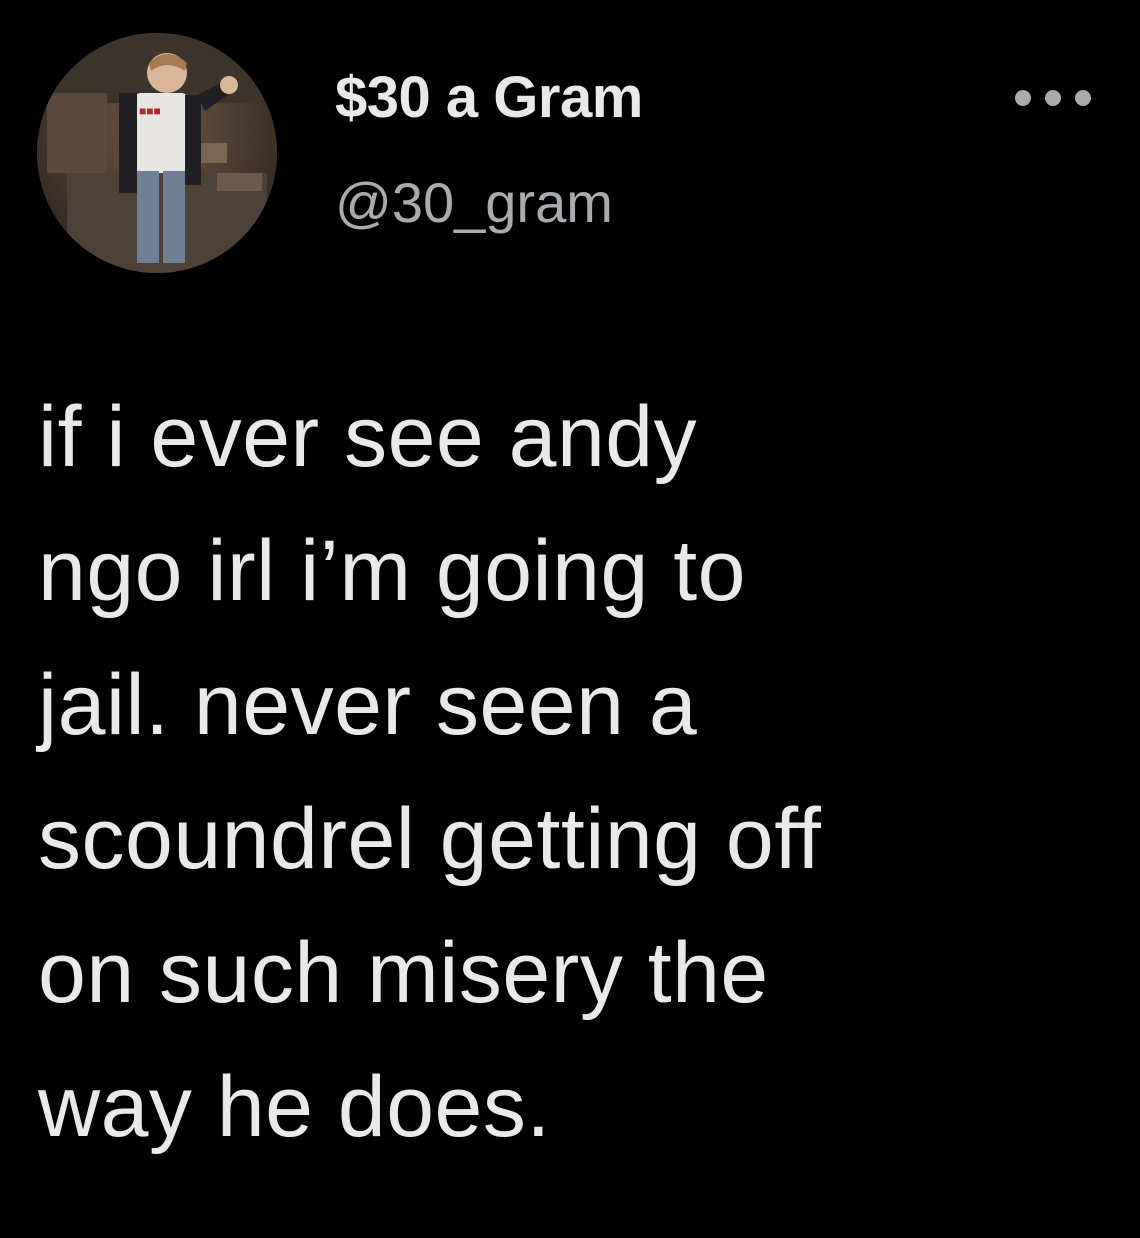 This screenshot has width=1140, height=1238. I want to click on avatar-photo: ■■■, so click(157, 153).